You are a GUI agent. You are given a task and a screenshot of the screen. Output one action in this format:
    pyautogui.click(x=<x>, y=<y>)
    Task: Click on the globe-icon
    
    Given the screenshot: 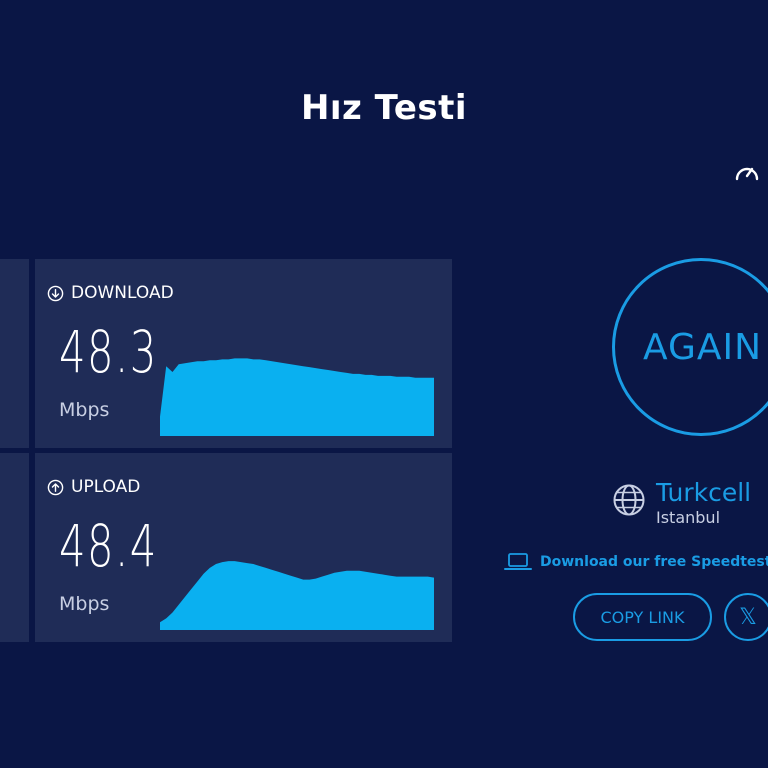 What is the action you would take?
    pyautogui.click(x=629, y=500)
    